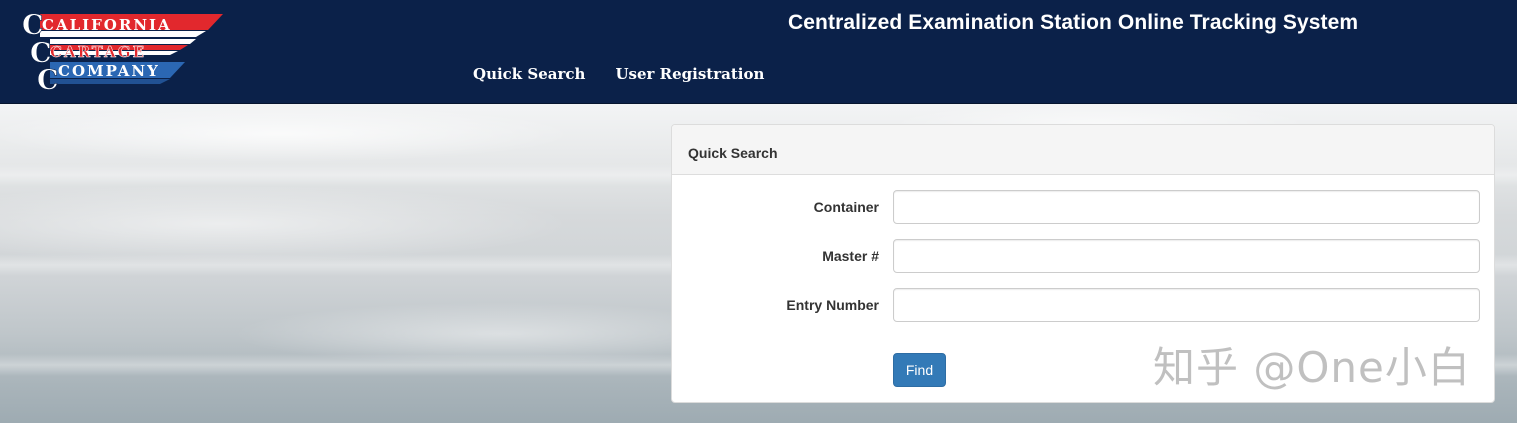 This screenshot has height=423, width=1517. Describe the element at coordinates (919, 370) in the screenshot. I see `find-button: Find` at that location.